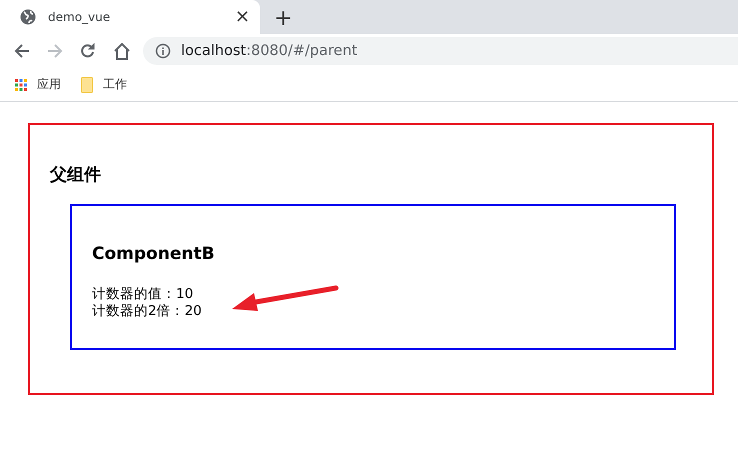 The height and width of the screenshot is (476, 738). I want to click on globe-icon, so click(28, 17).